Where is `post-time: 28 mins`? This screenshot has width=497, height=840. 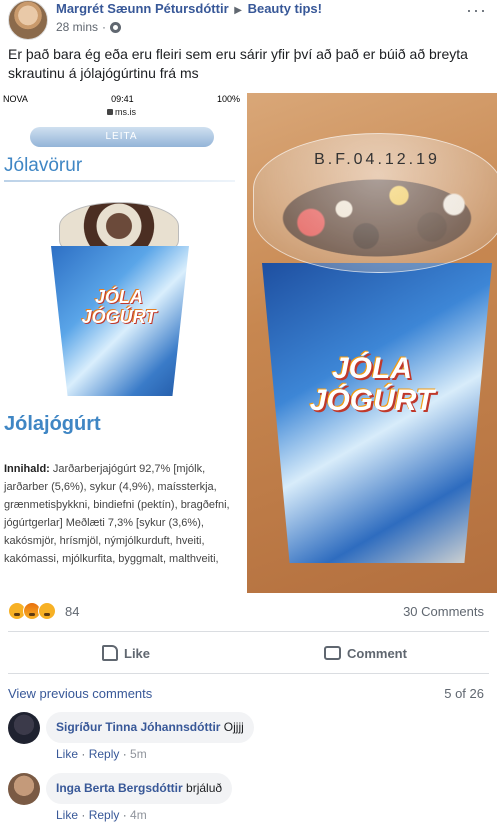 post-time: 28 mins is located at coordinates (77, 27).